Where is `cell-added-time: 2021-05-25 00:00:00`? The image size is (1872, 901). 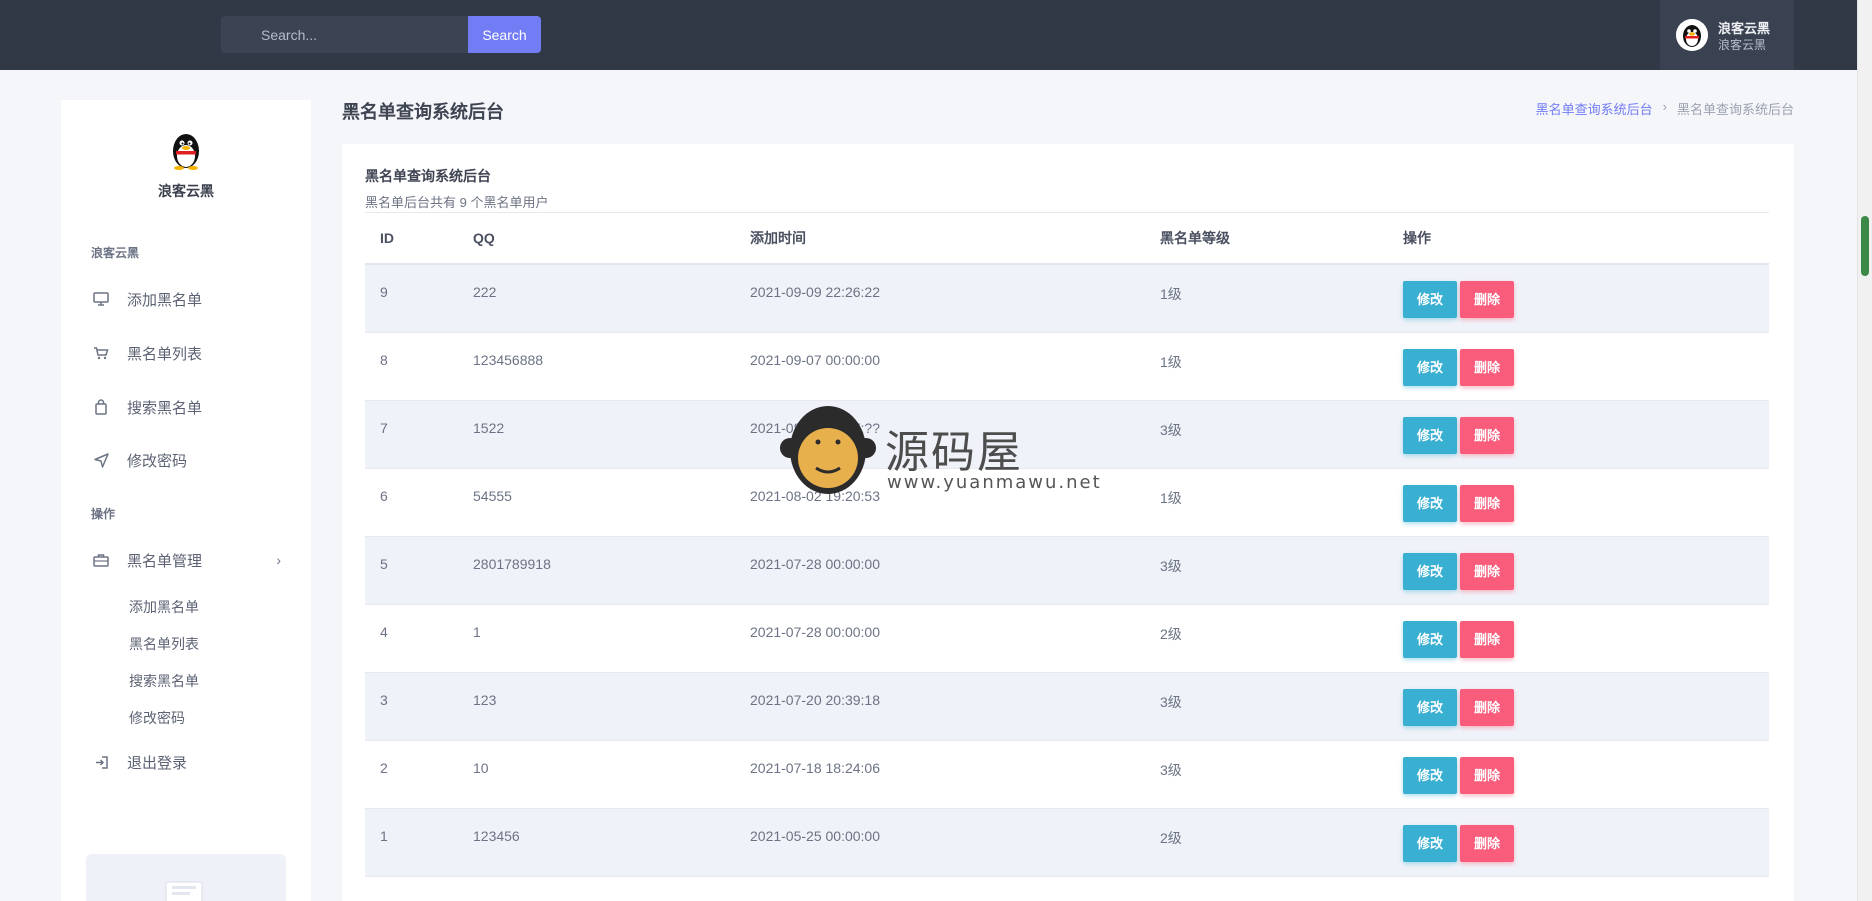
cell-added-time: 2021-05-25 00:00:00 is located at coordinates (955, 842).